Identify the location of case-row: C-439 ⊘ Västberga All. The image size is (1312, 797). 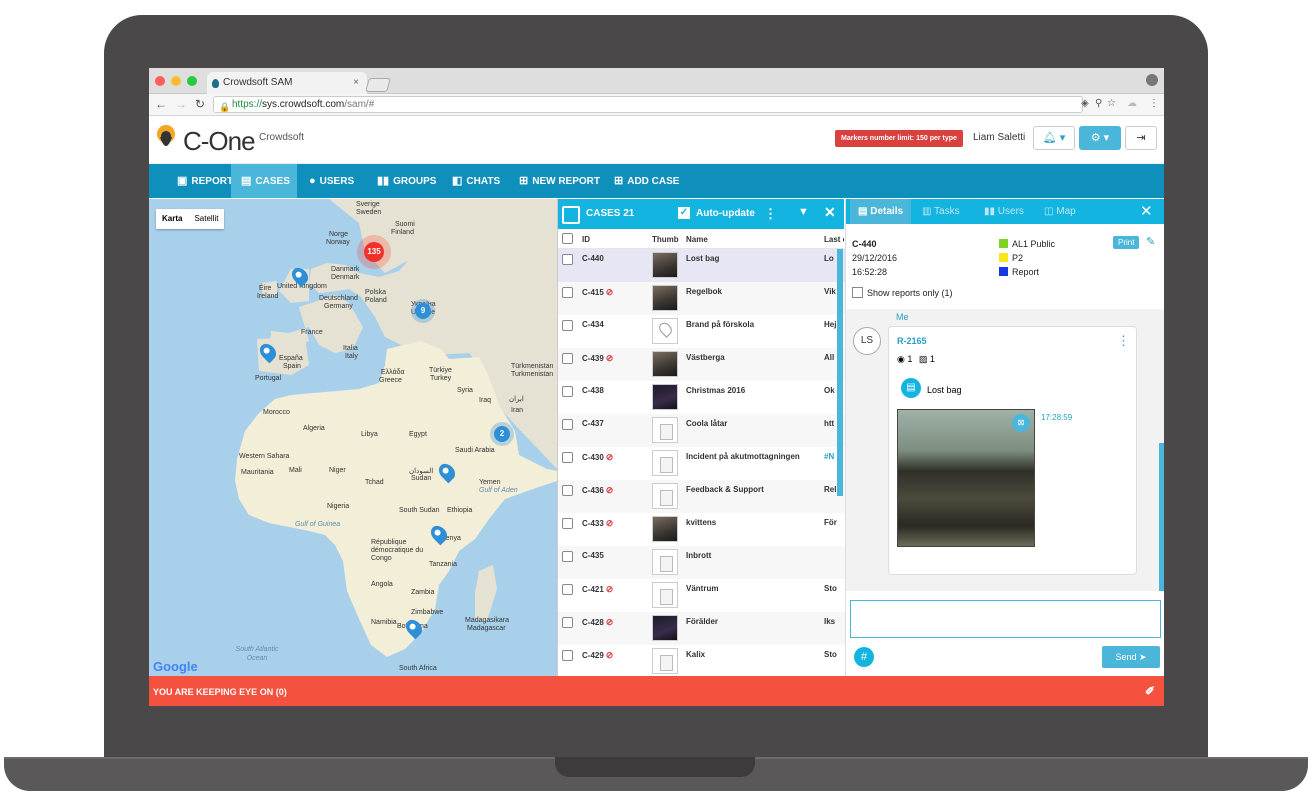
(701, 364).